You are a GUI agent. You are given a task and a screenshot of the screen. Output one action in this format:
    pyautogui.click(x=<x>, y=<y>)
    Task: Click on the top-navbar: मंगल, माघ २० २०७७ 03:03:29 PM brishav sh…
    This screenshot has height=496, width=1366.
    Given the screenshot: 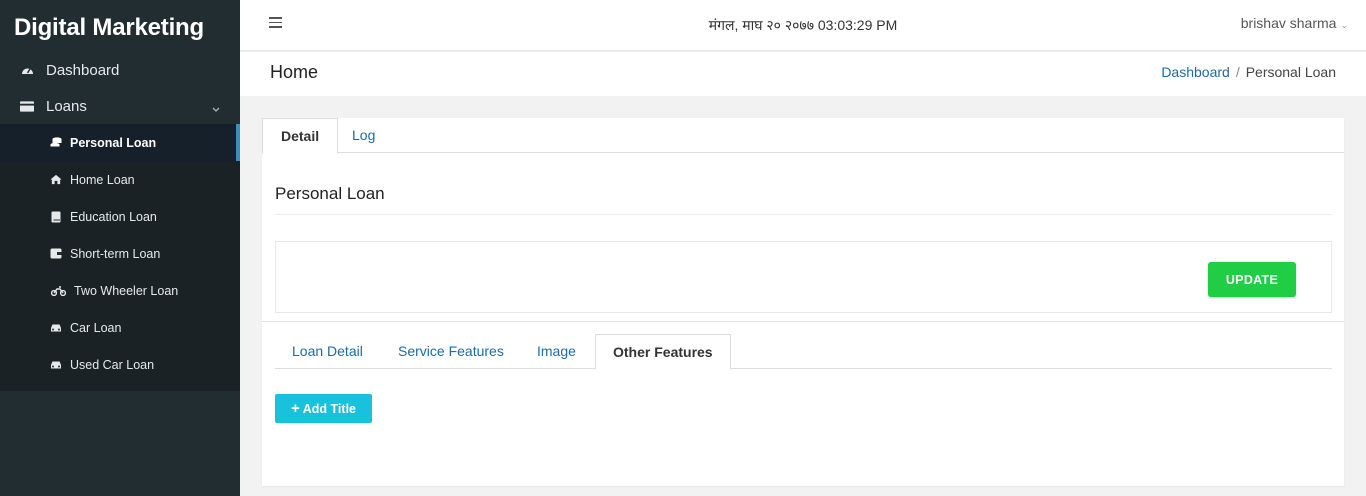 What is the action you would take?
    pyautogui.click(x=803, y=25)
    